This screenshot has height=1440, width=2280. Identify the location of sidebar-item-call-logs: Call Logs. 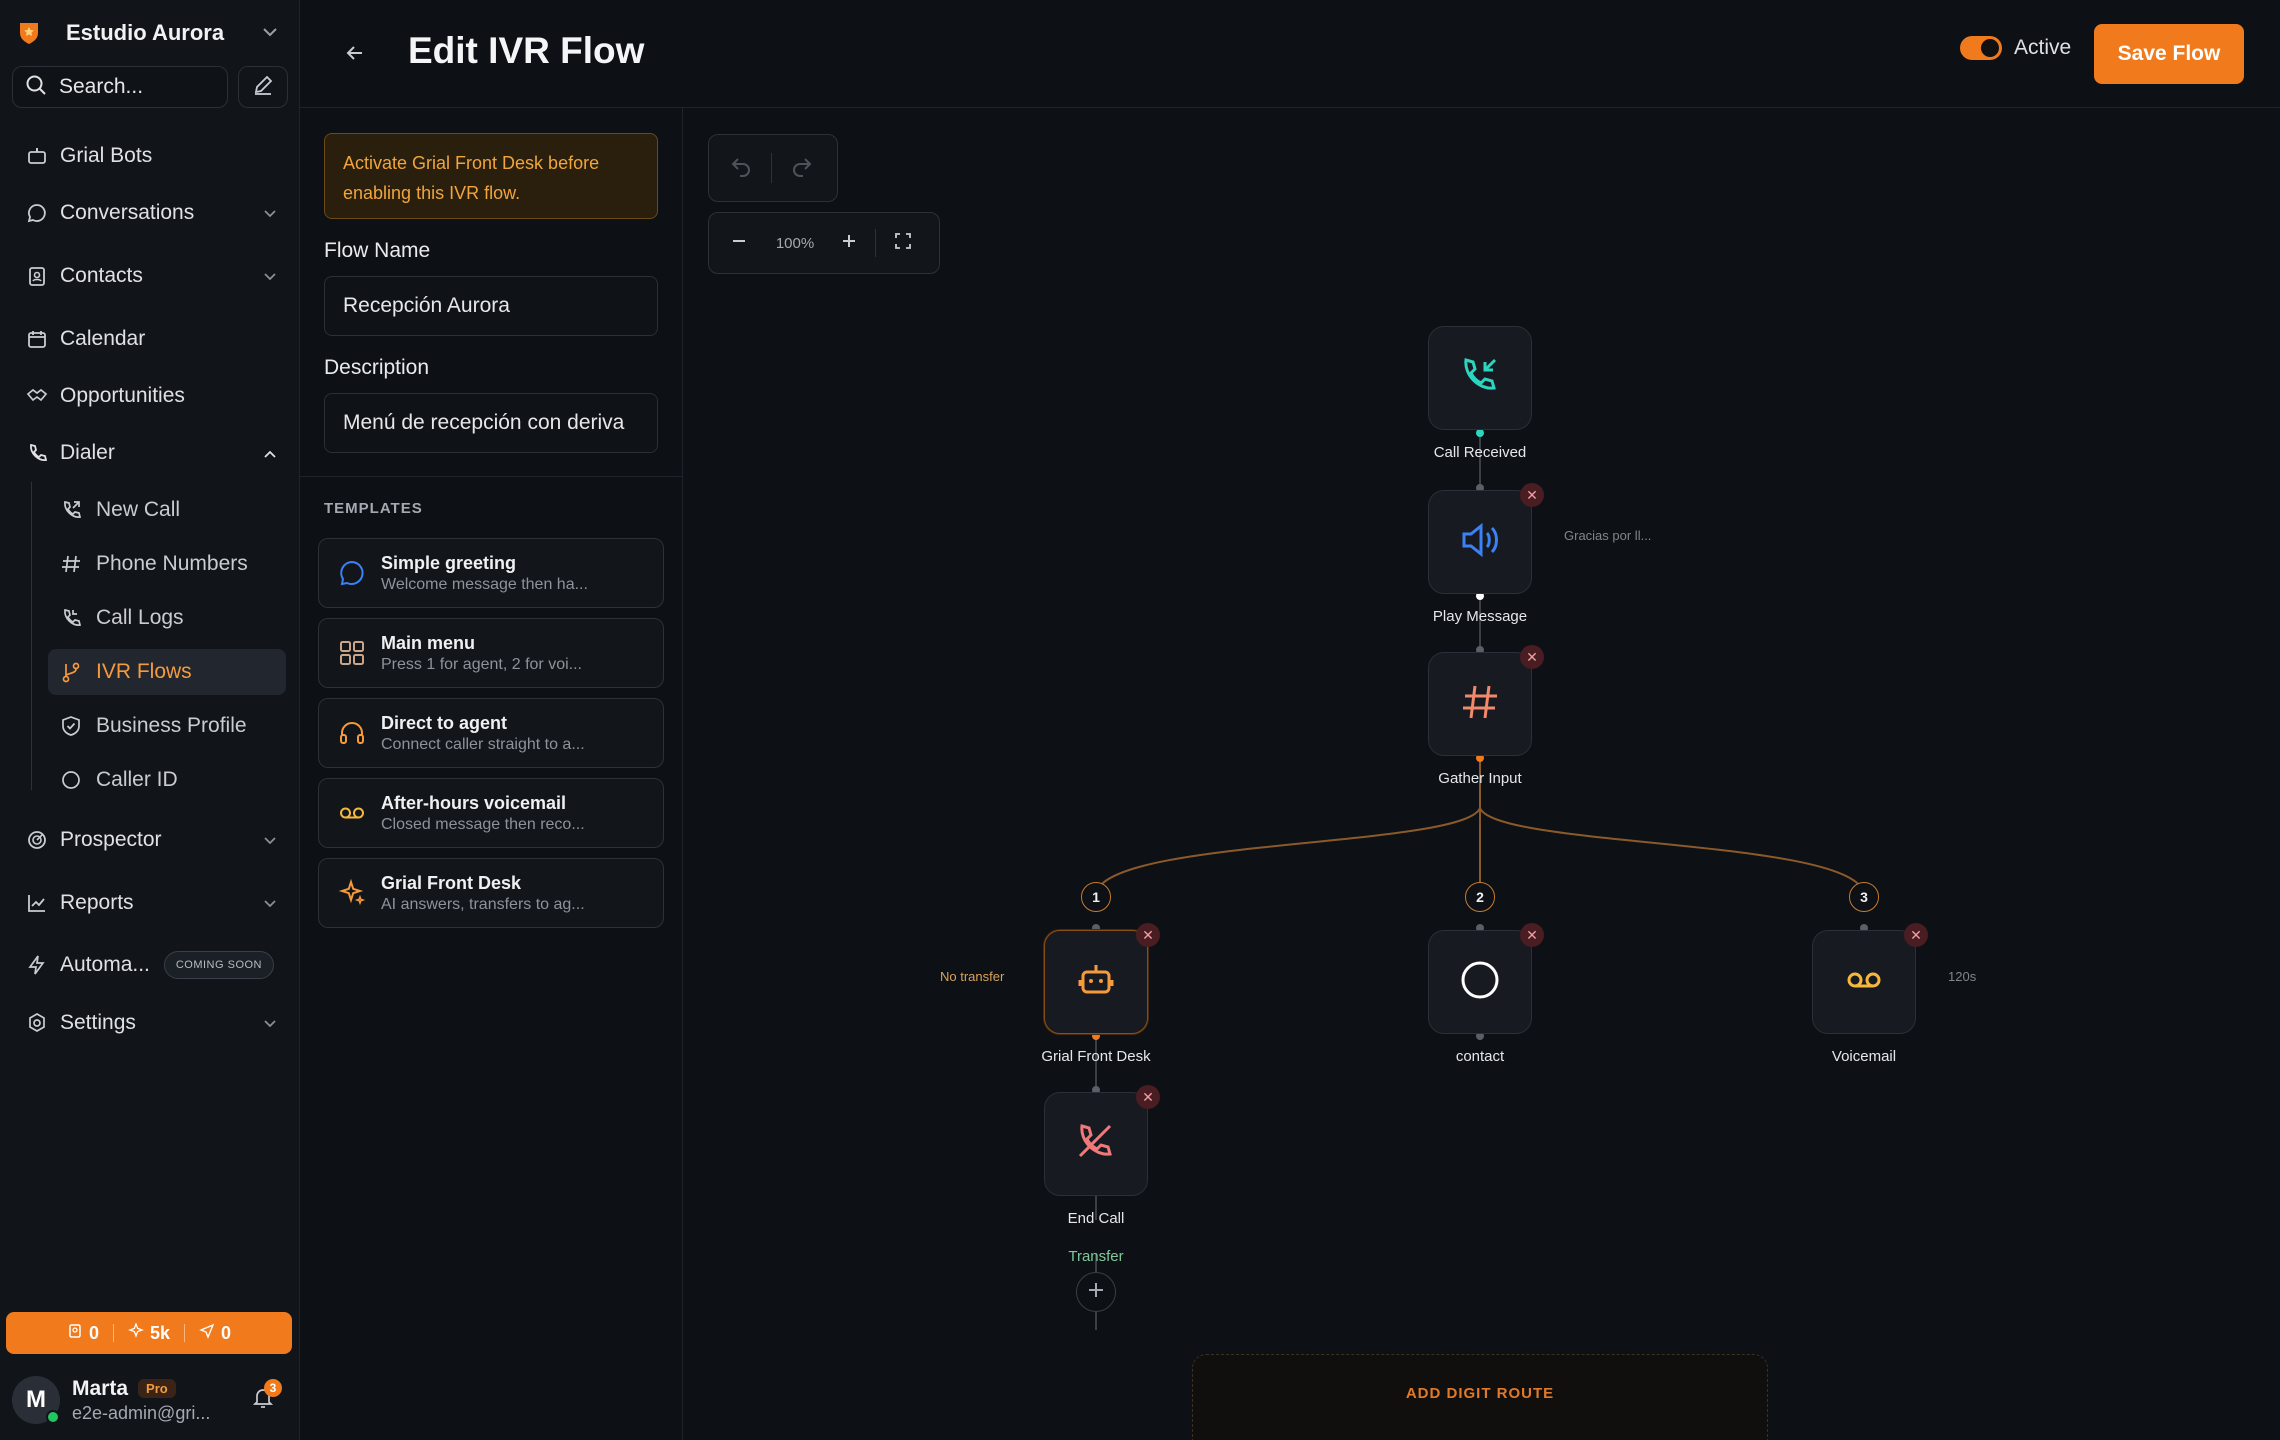
(167, 618).